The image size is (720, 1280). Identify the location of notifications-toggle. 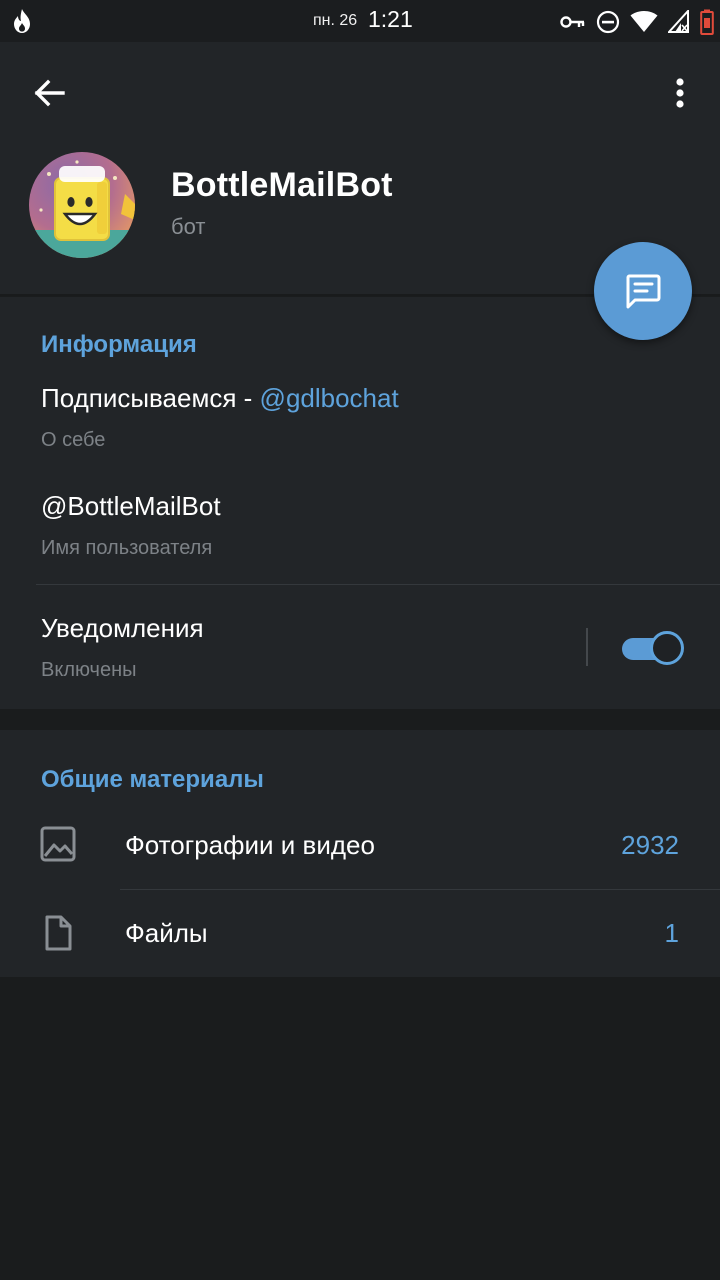
(653, 648).